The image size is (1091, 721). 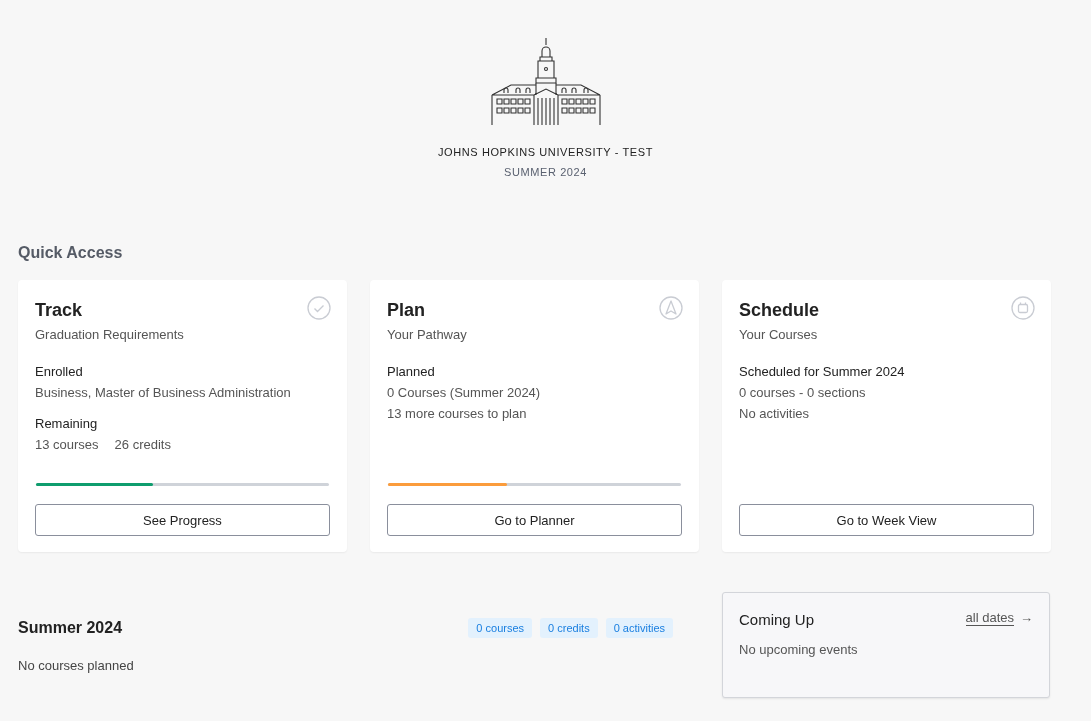 I want to click on card-title: Plan, so click(x=406, y=310).